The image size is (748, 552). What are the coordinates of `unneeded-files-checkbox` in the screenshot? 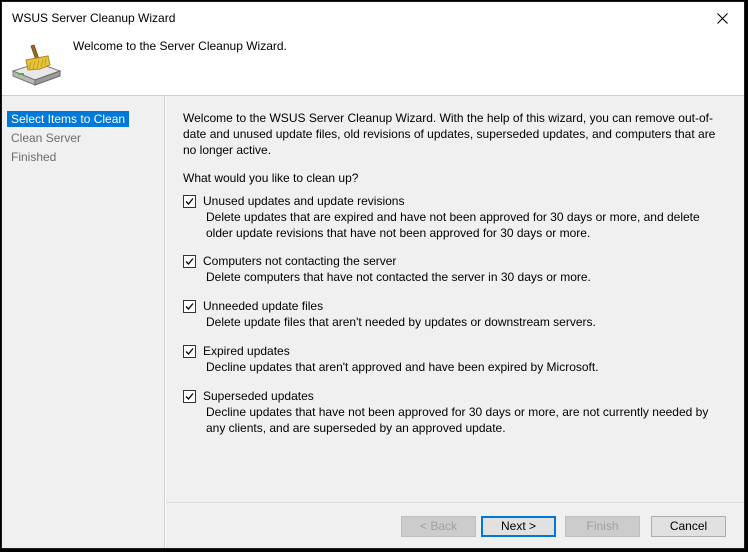 It's located at (189, 306).